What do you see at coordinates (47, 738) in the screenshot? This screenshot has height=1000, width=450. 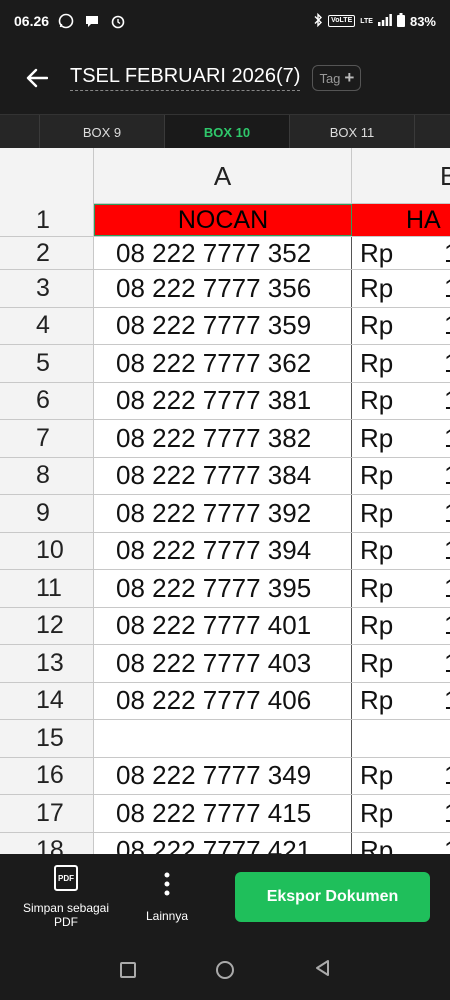 I see `row-number: 15` at bounding box center [47, 738].